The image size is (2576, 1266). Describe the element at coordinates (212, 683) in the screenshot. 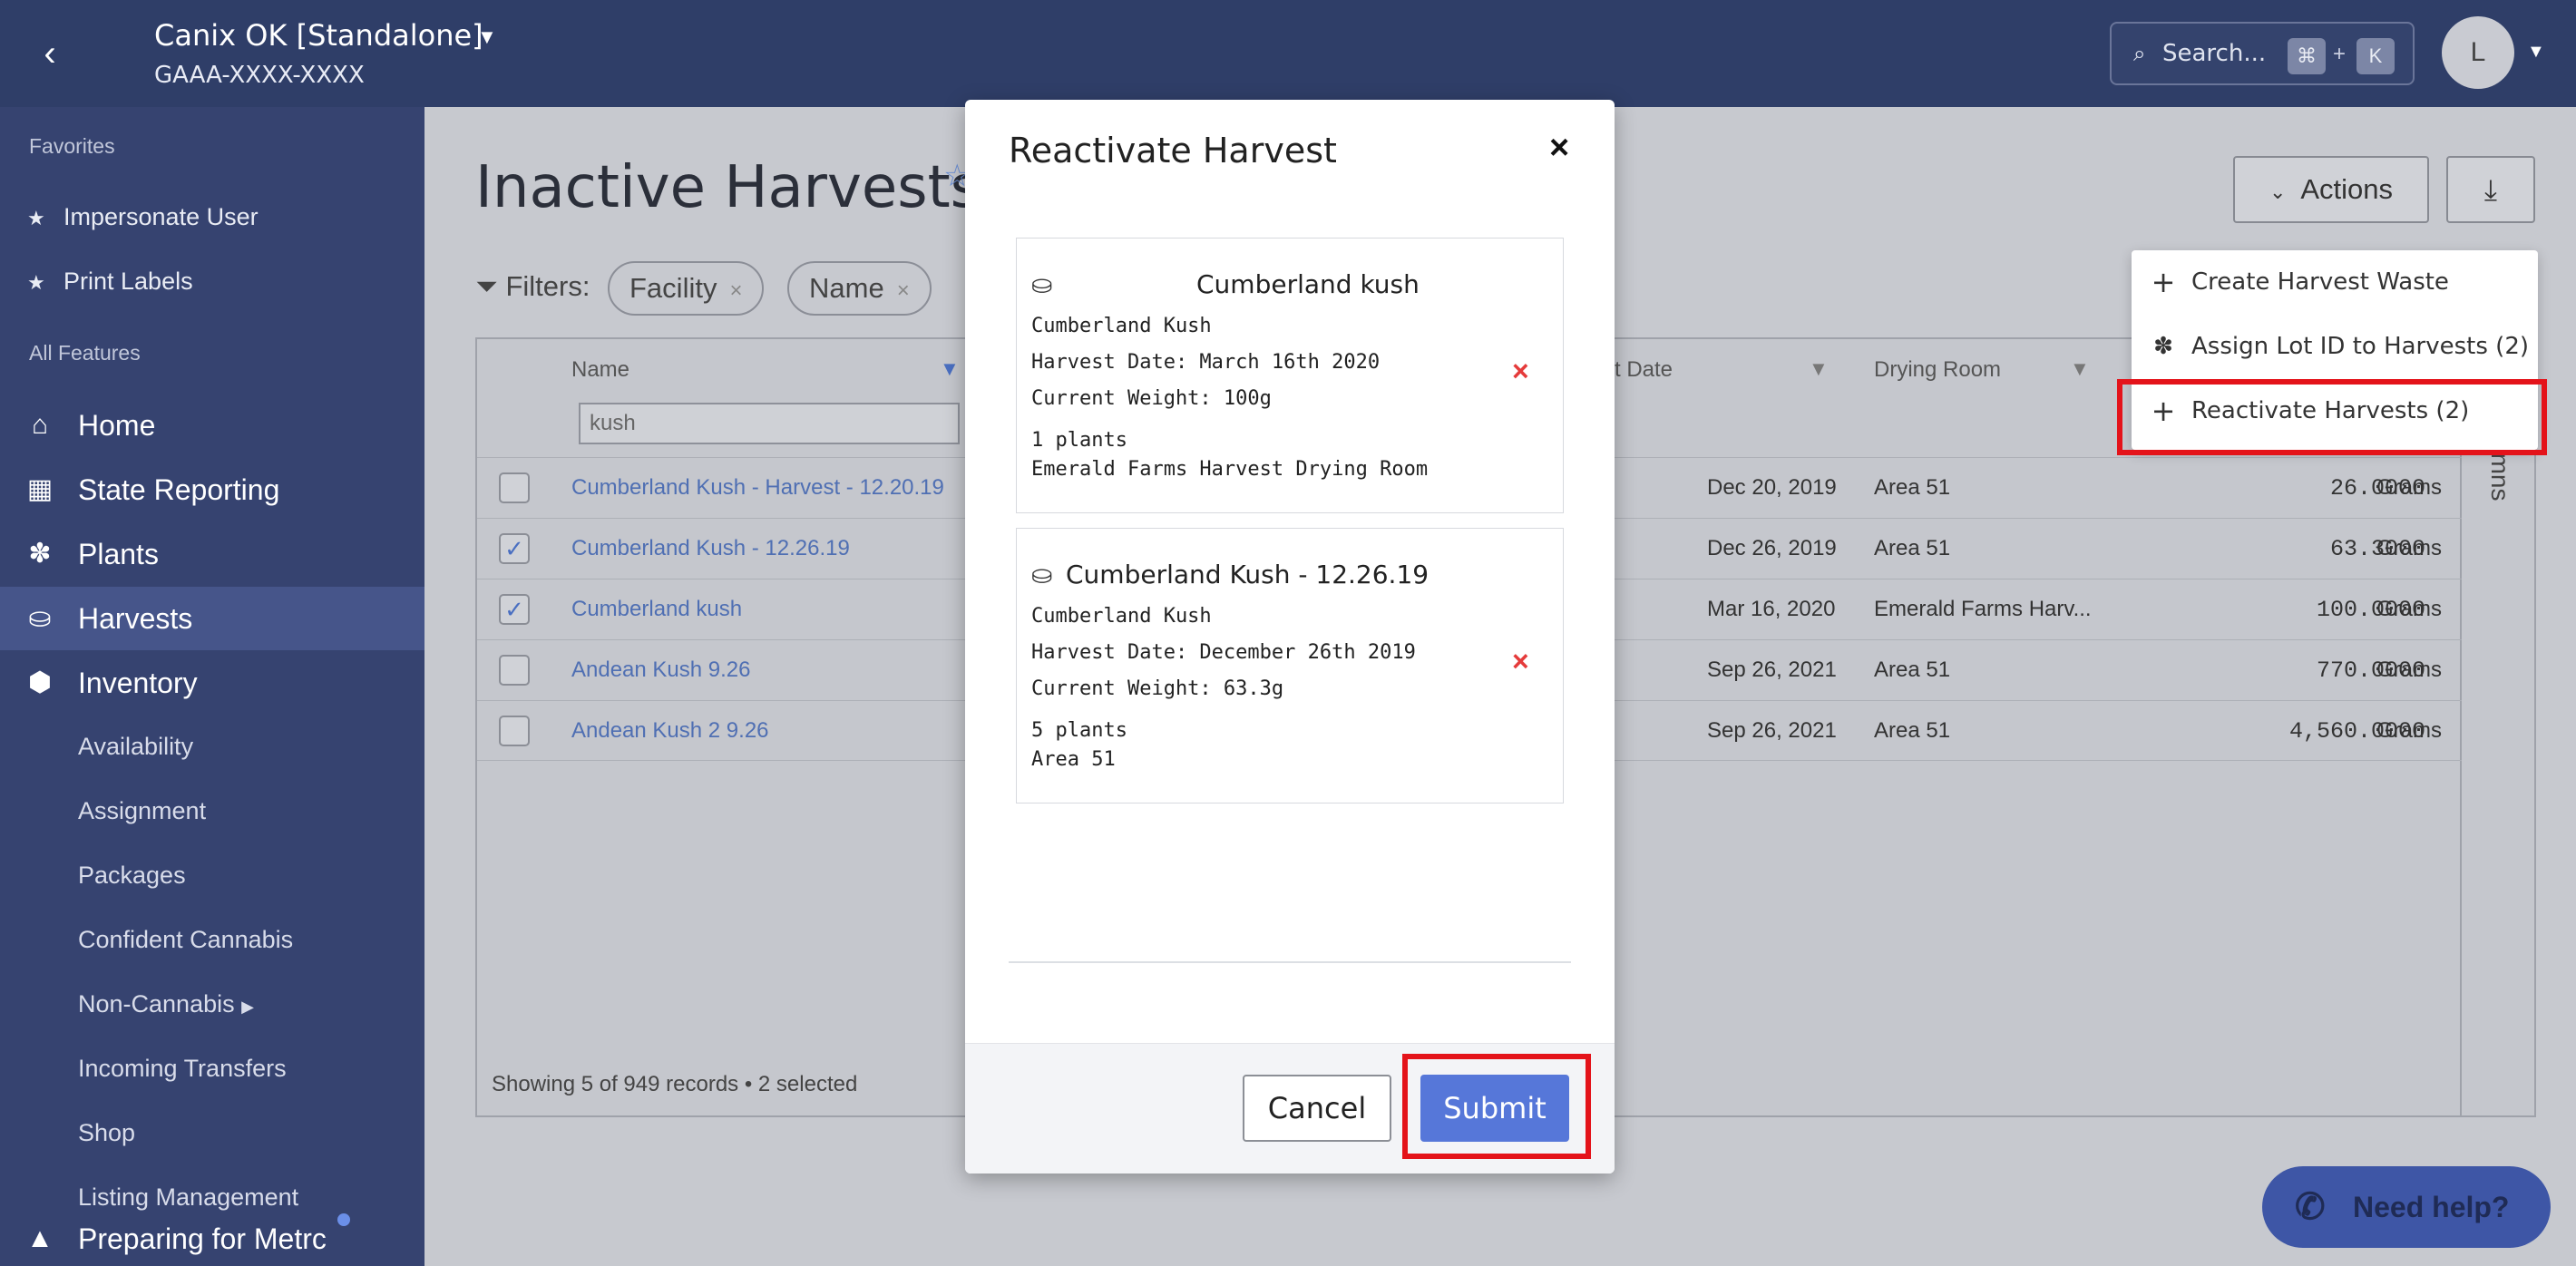

I see `sidebar-item-inventory: ⬢ Inventory` at that location.